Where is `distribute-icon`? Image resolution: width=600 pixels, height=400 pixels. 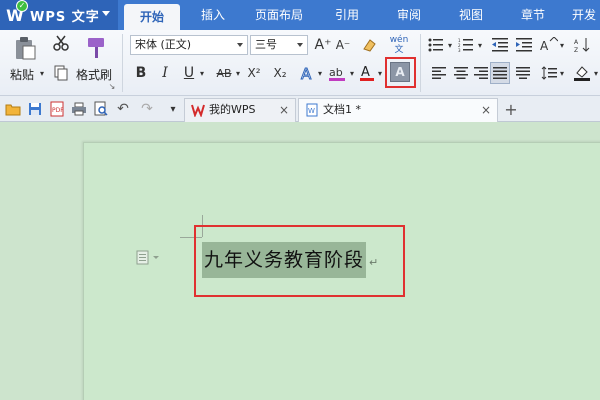
distribute-icon is located at coordinates (523, 73).